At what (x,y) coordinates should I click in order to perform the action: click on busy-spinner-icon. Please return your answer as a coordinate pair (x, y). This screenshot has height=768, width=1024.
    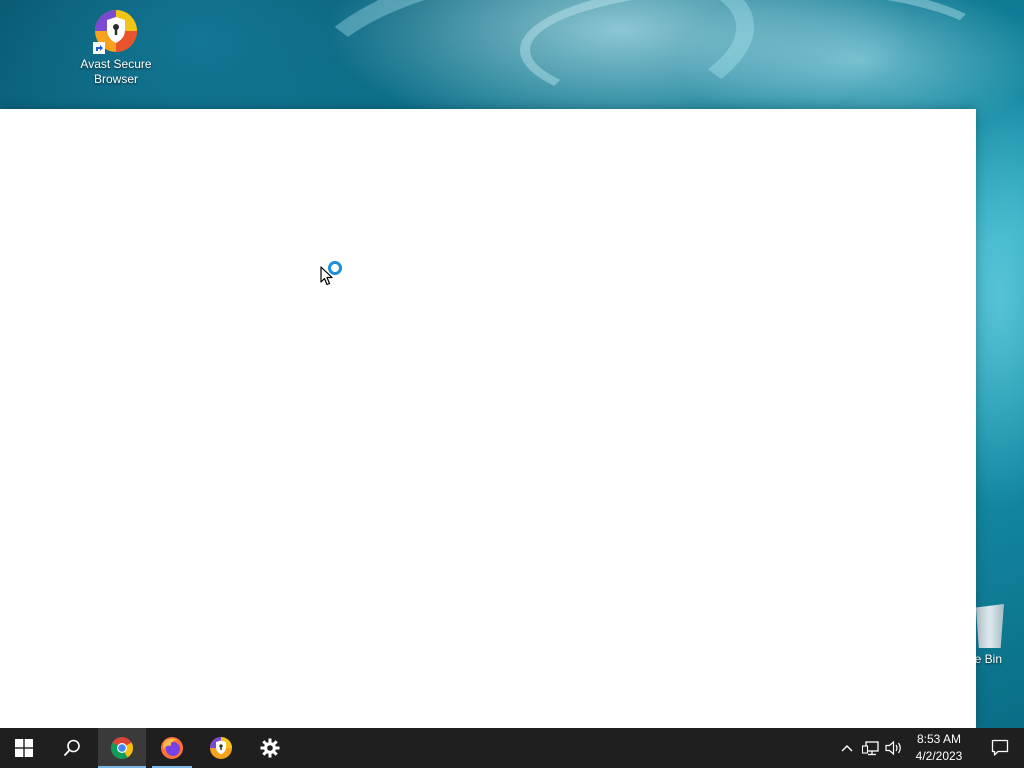
    Looking at the image, I should click on (335, 268).